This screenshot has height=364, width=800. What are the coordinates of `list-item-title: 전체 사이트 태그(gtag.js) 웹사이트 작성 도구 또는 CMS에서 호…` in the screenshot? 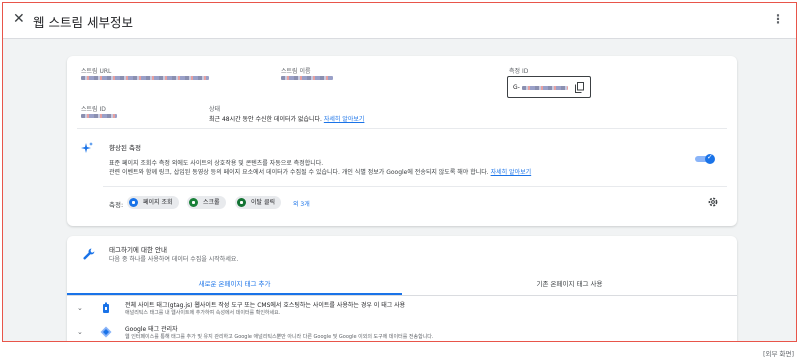 It's located at (265, 305).